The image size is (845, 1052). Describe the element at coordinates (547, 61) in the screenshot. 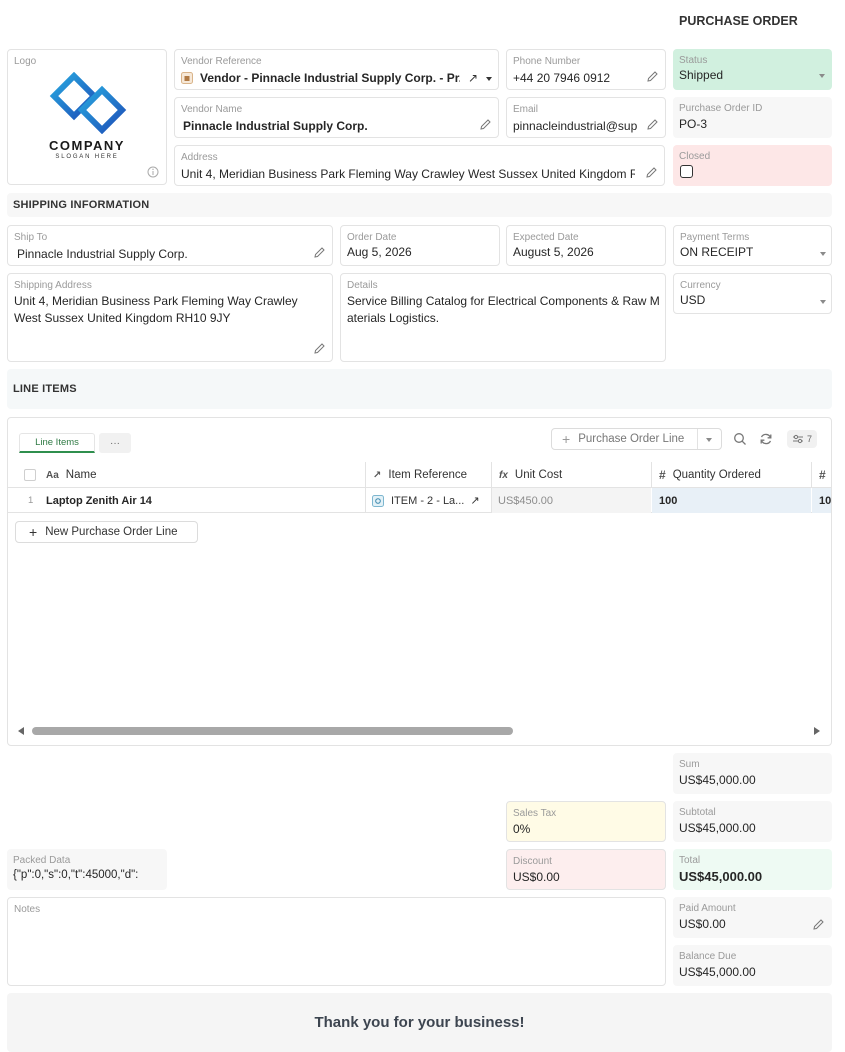

I see `phone-label: Phone Number` at that location.